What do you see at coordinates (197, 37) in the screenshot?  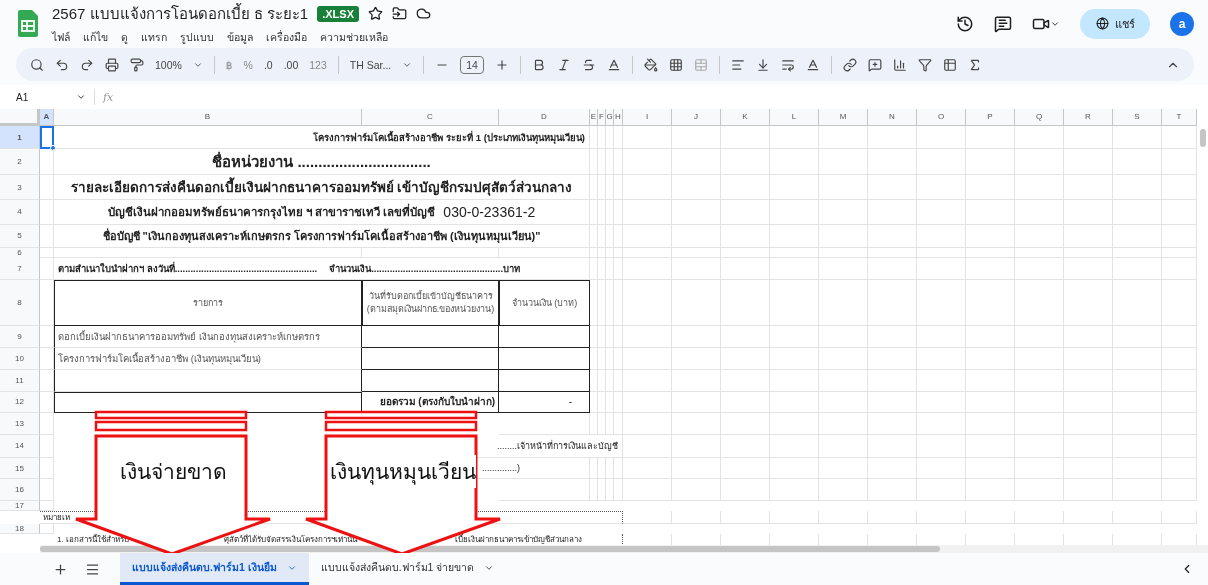 I see `menu-item: รูปแบบ` at bounding box center [197, 37].